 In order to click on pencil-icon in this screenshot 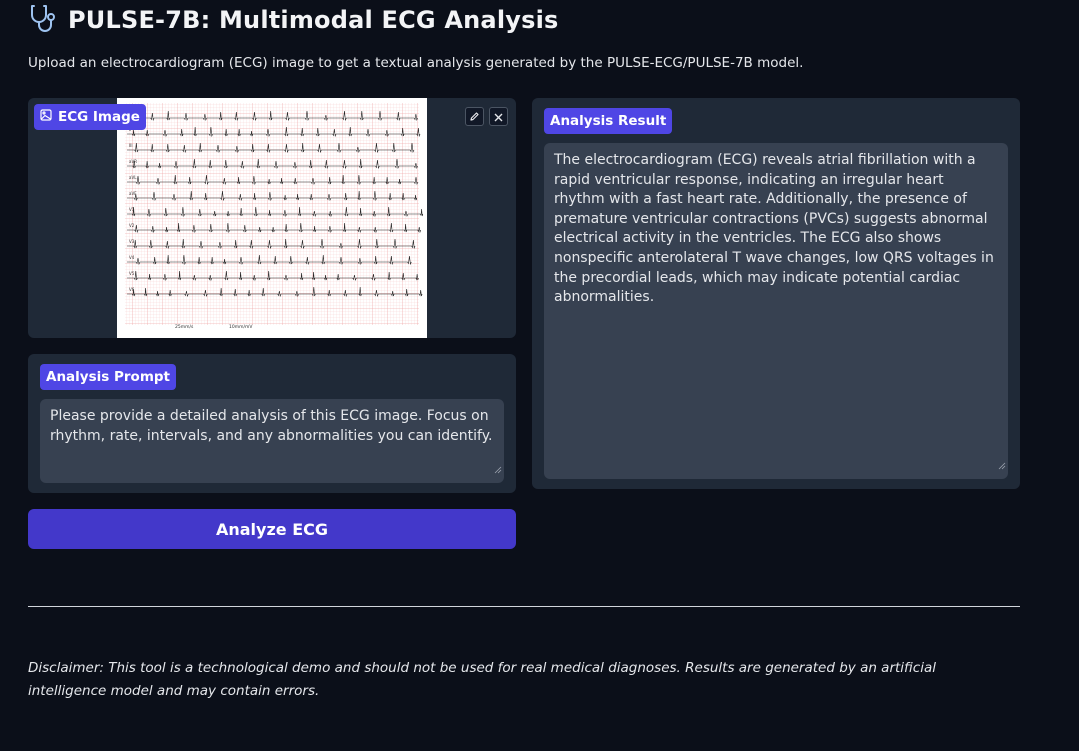, I will do `click(474, 116)`.